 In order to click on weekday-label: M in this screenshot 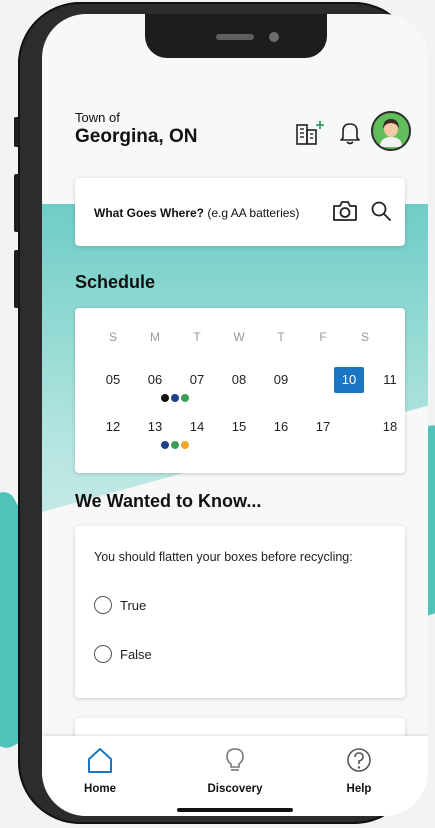, I will do `click(155, 337)`.